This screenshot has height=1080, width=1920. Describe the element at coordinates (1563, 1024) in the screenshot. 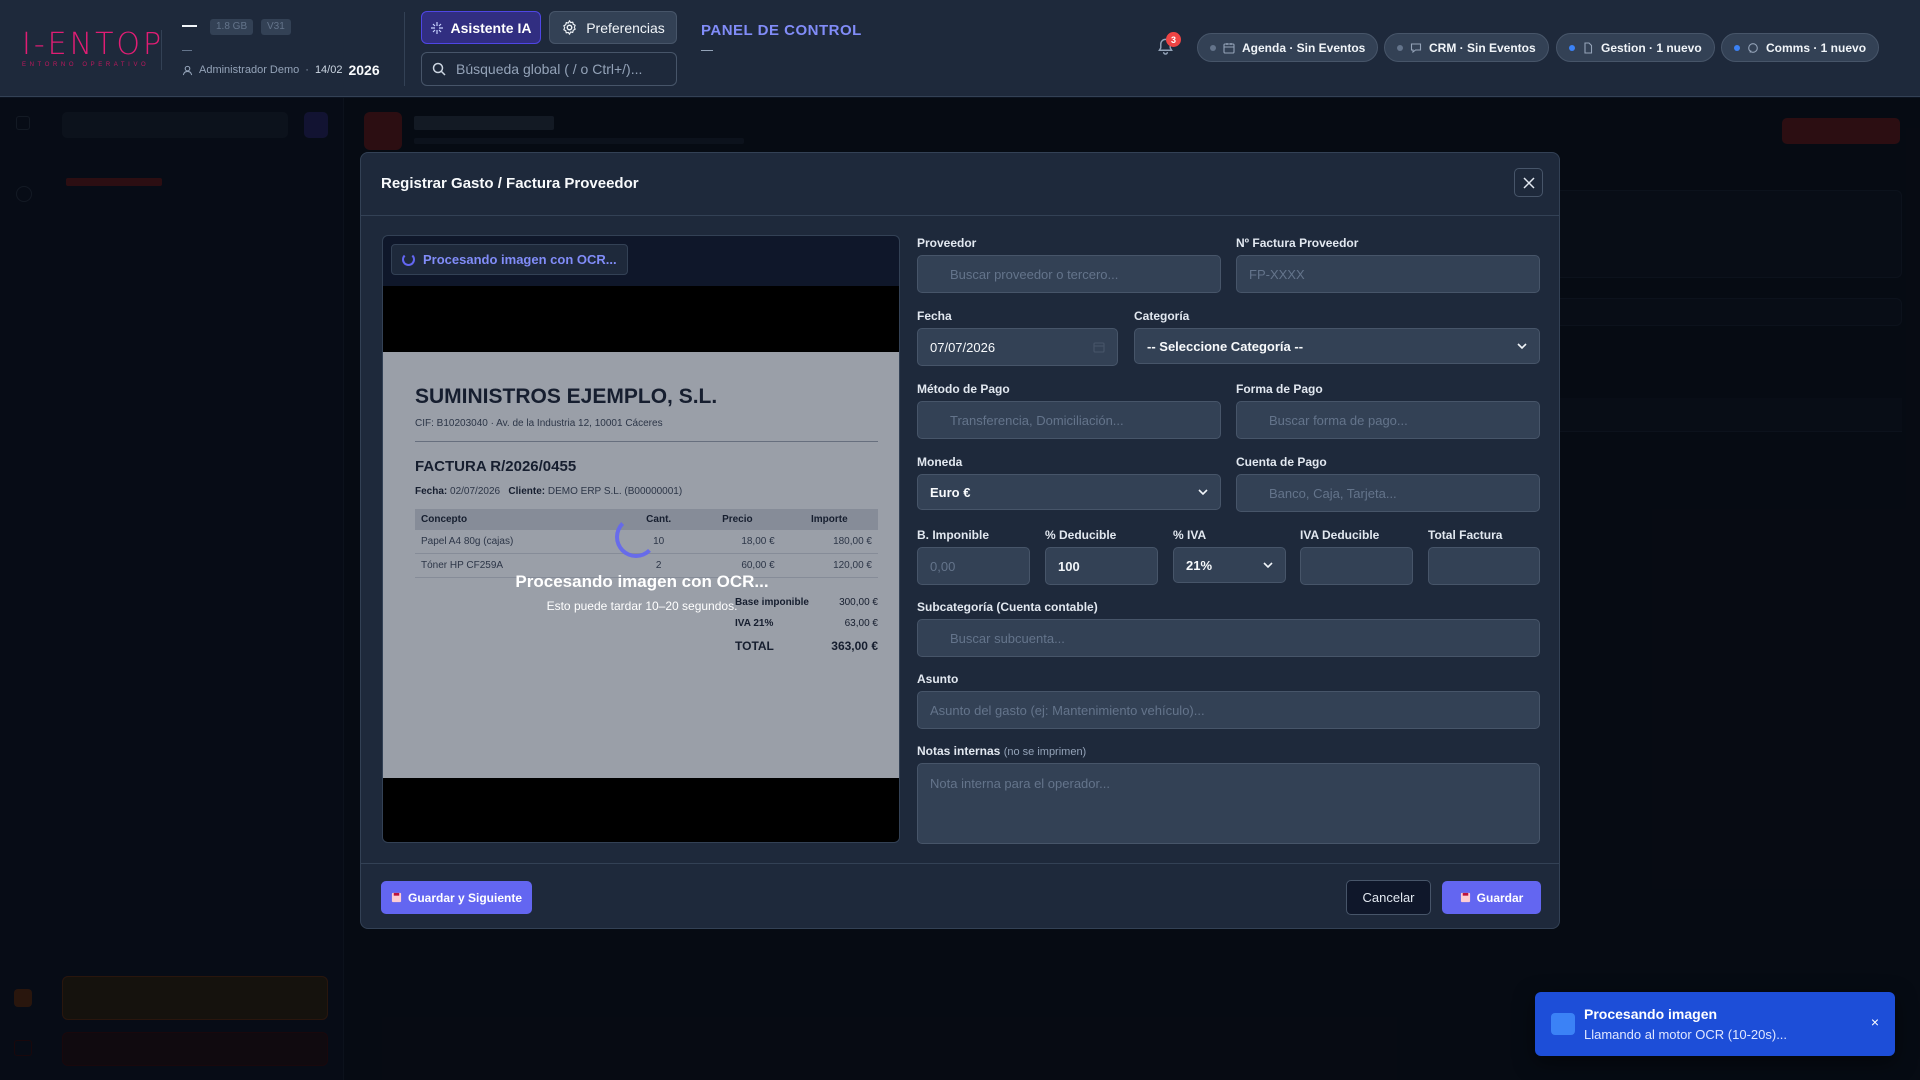

I see `info-icon` at that location.